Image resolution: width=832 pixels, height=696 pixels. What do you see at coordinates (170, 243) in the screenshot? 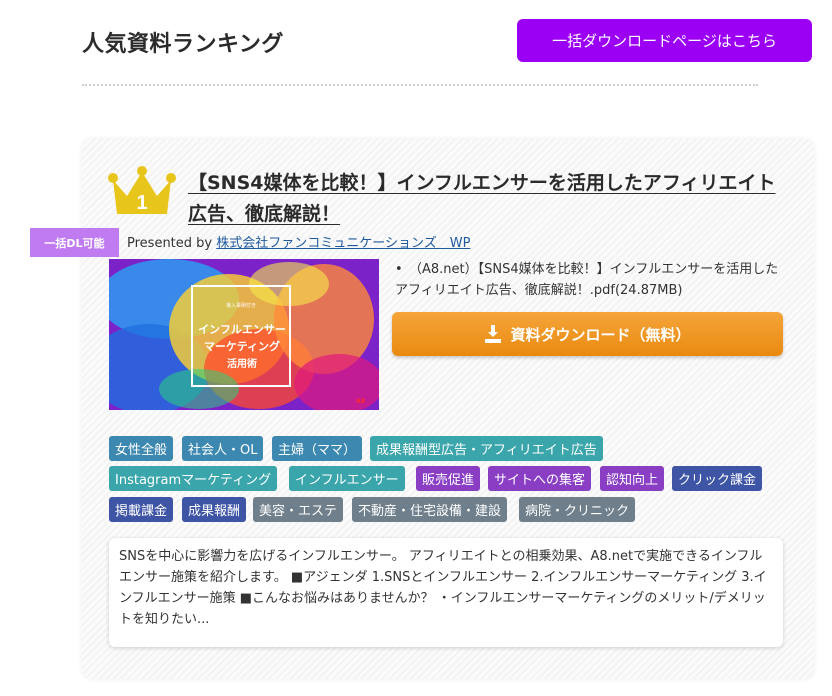
I see `presented-prefix: Presented by` at bounding box center [170, 243].